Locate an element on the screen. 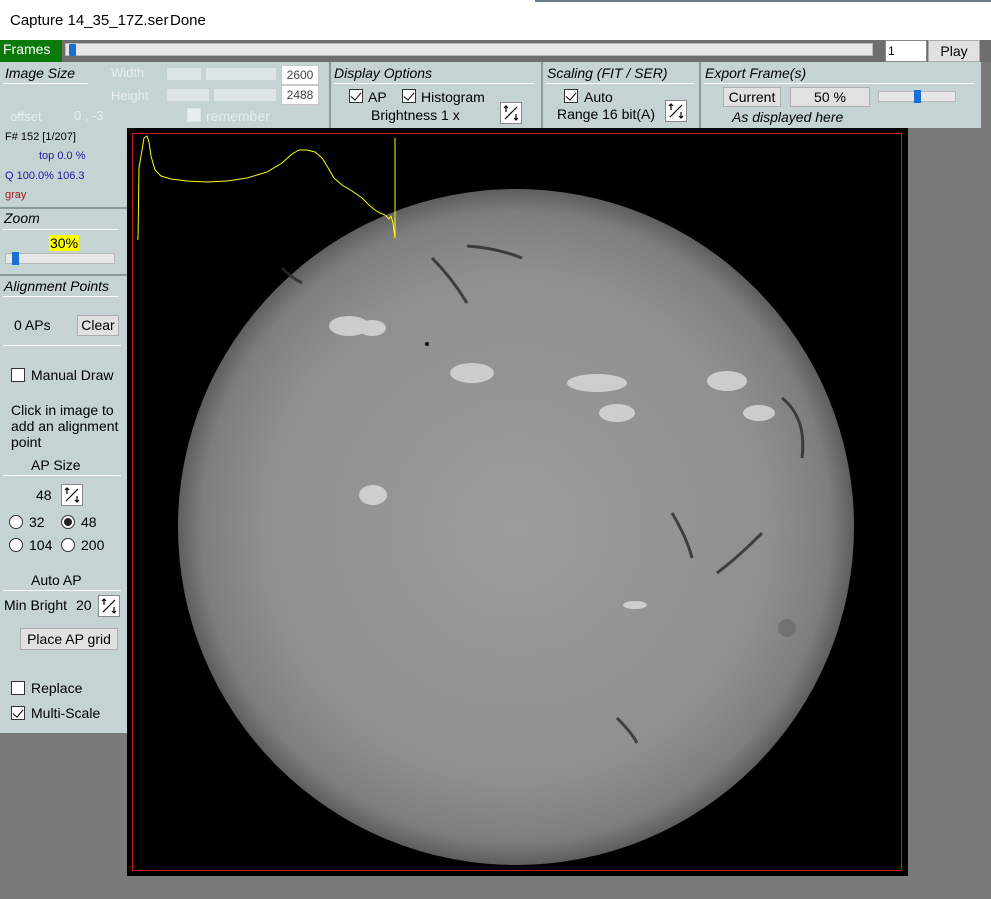 Image resolution: width=991 pixels, height=899 pixels. replace-label: Replace is located at coordinates (57, 688).